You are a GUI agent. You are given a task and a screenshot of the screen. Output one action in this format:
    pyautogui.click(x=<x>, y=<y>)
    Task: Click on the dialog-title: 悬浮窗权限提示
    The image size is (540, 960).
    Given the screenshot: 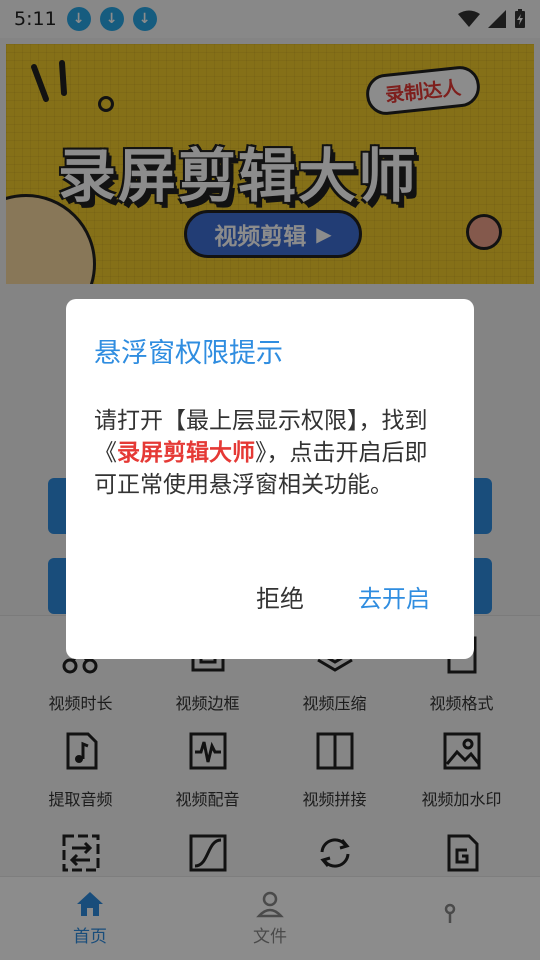 What is the action you would take?
    pyautogui.click(x=188, y=353)
    